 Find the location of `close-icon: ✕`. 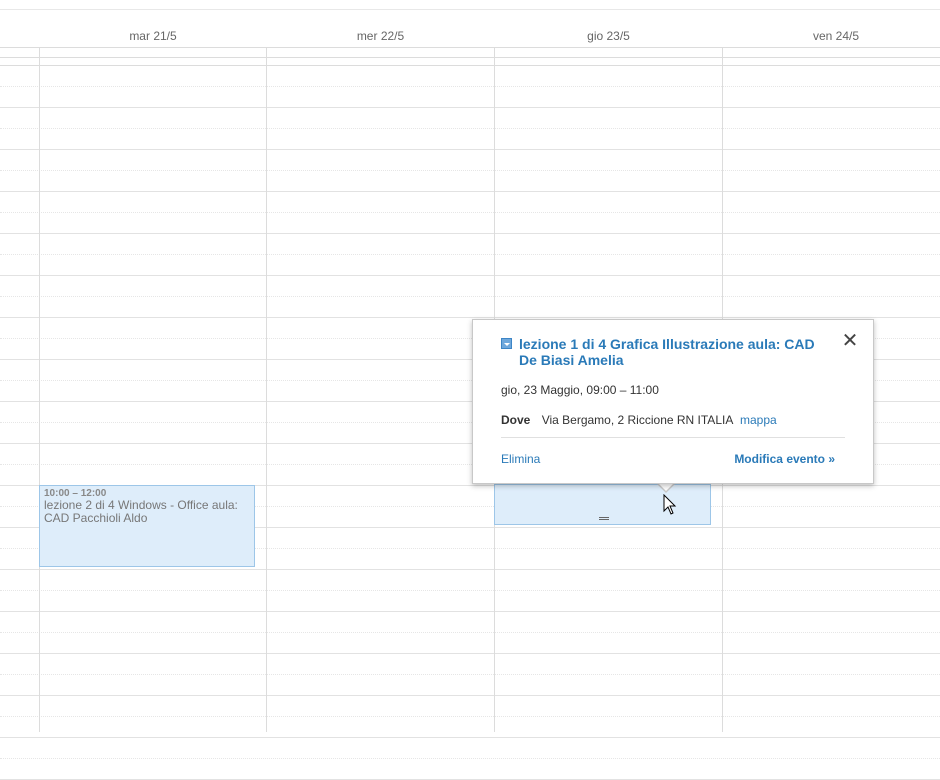

close-icon: ✕ is located at coordinates (850, 341).